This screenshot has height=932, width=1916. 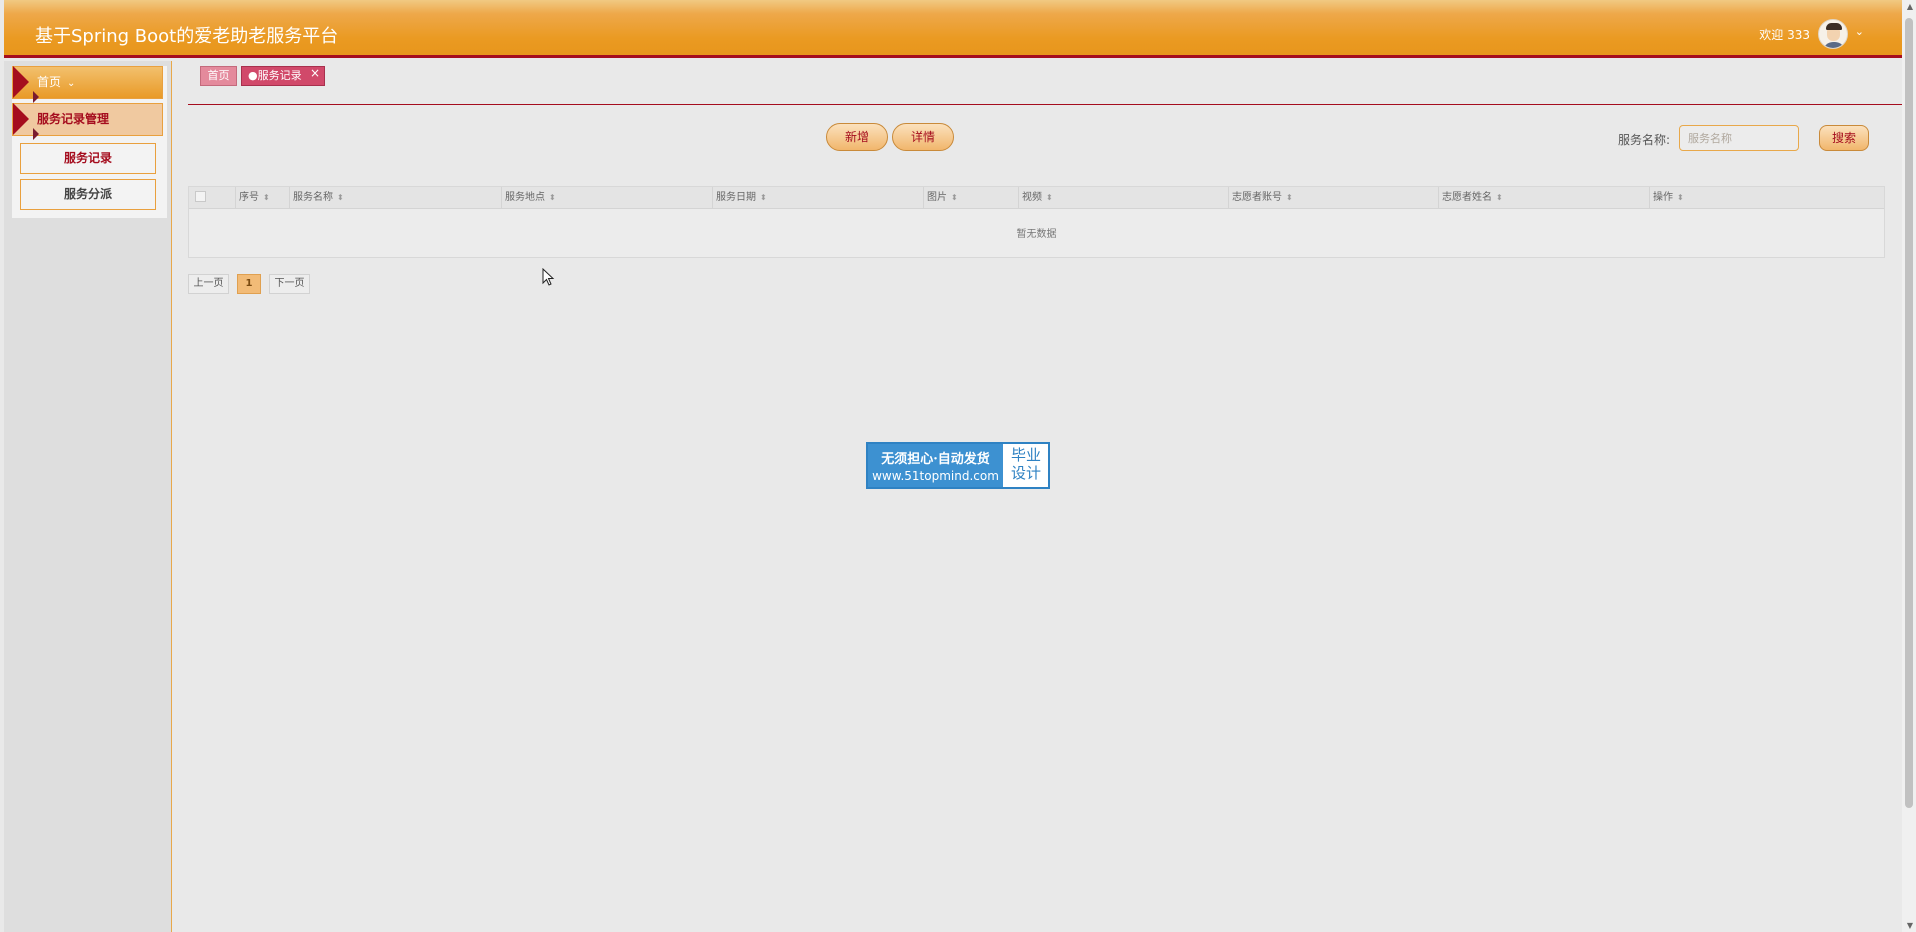 What do you see at coordinates (923, 137) in the screenshot?
I see `detail-button: 详情` at bounding box center [923, 137].